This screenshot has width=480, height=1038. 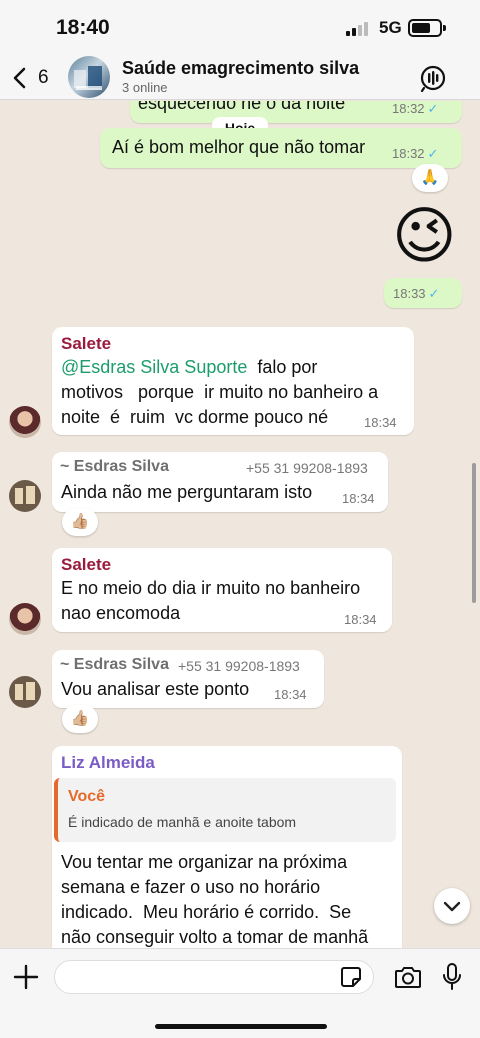 What do you see at coordinates (195, 417) in the screenshot?
I see `message-text: noite é ruim vc dorme pouco né` at bounding box center [195, 417].